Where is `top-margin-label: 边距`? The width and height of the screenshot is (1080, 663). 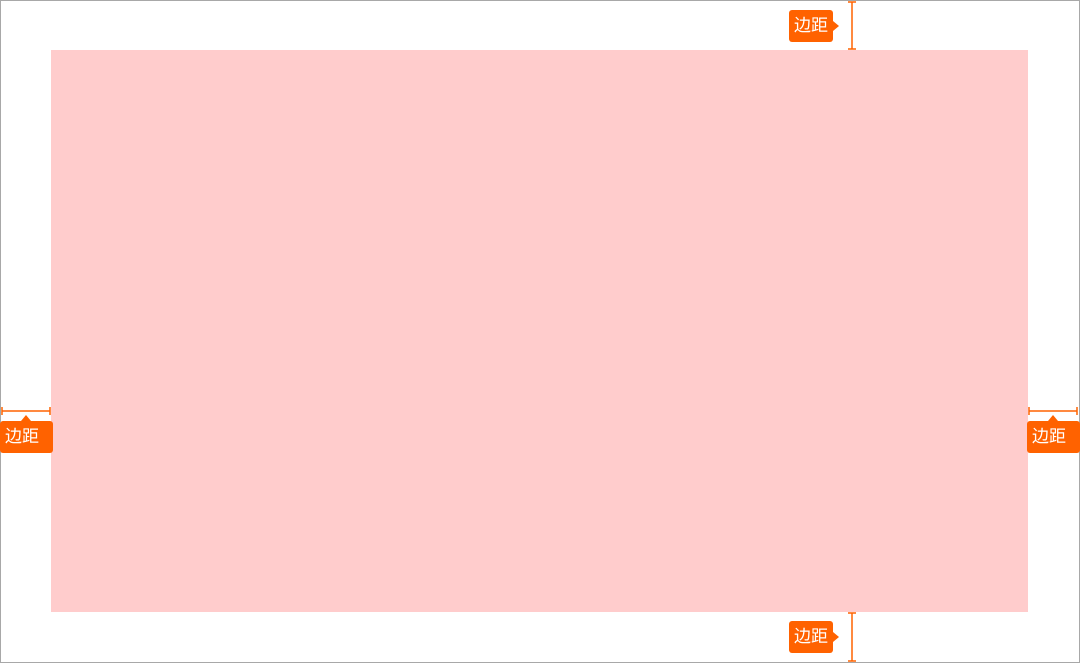 top-margin-label: 边距 is located at coordinates (814, 26).